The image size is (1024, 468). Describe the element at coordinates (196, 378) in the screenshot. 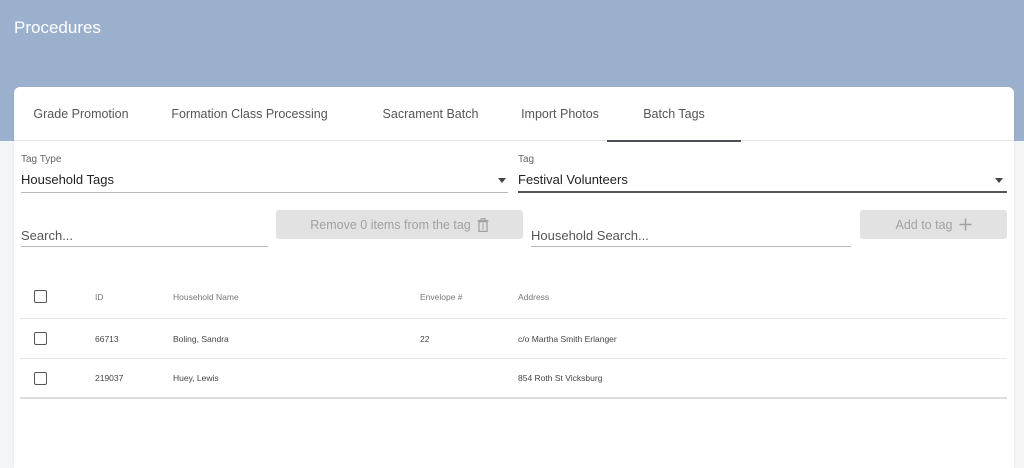

I see `cell-household-name: Huey, Lewis` at that location.